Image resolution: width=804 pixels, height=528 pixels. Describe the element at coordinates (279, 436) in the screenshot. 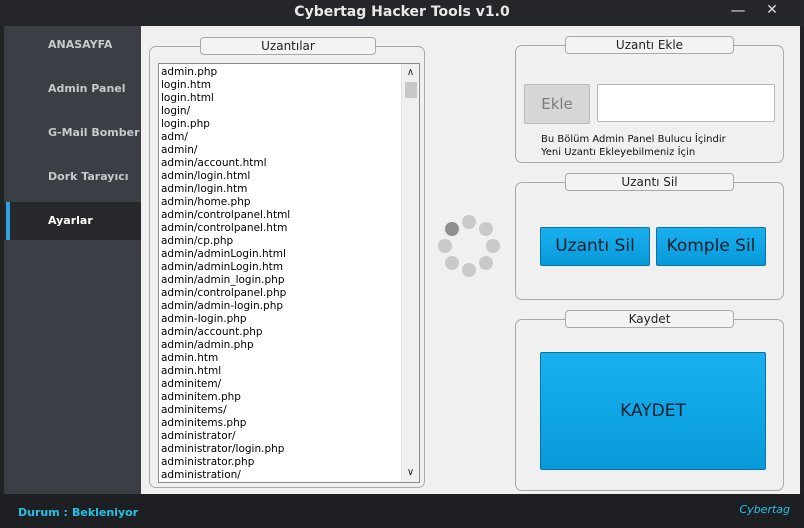

I see `list-item: administrator/` at that location.